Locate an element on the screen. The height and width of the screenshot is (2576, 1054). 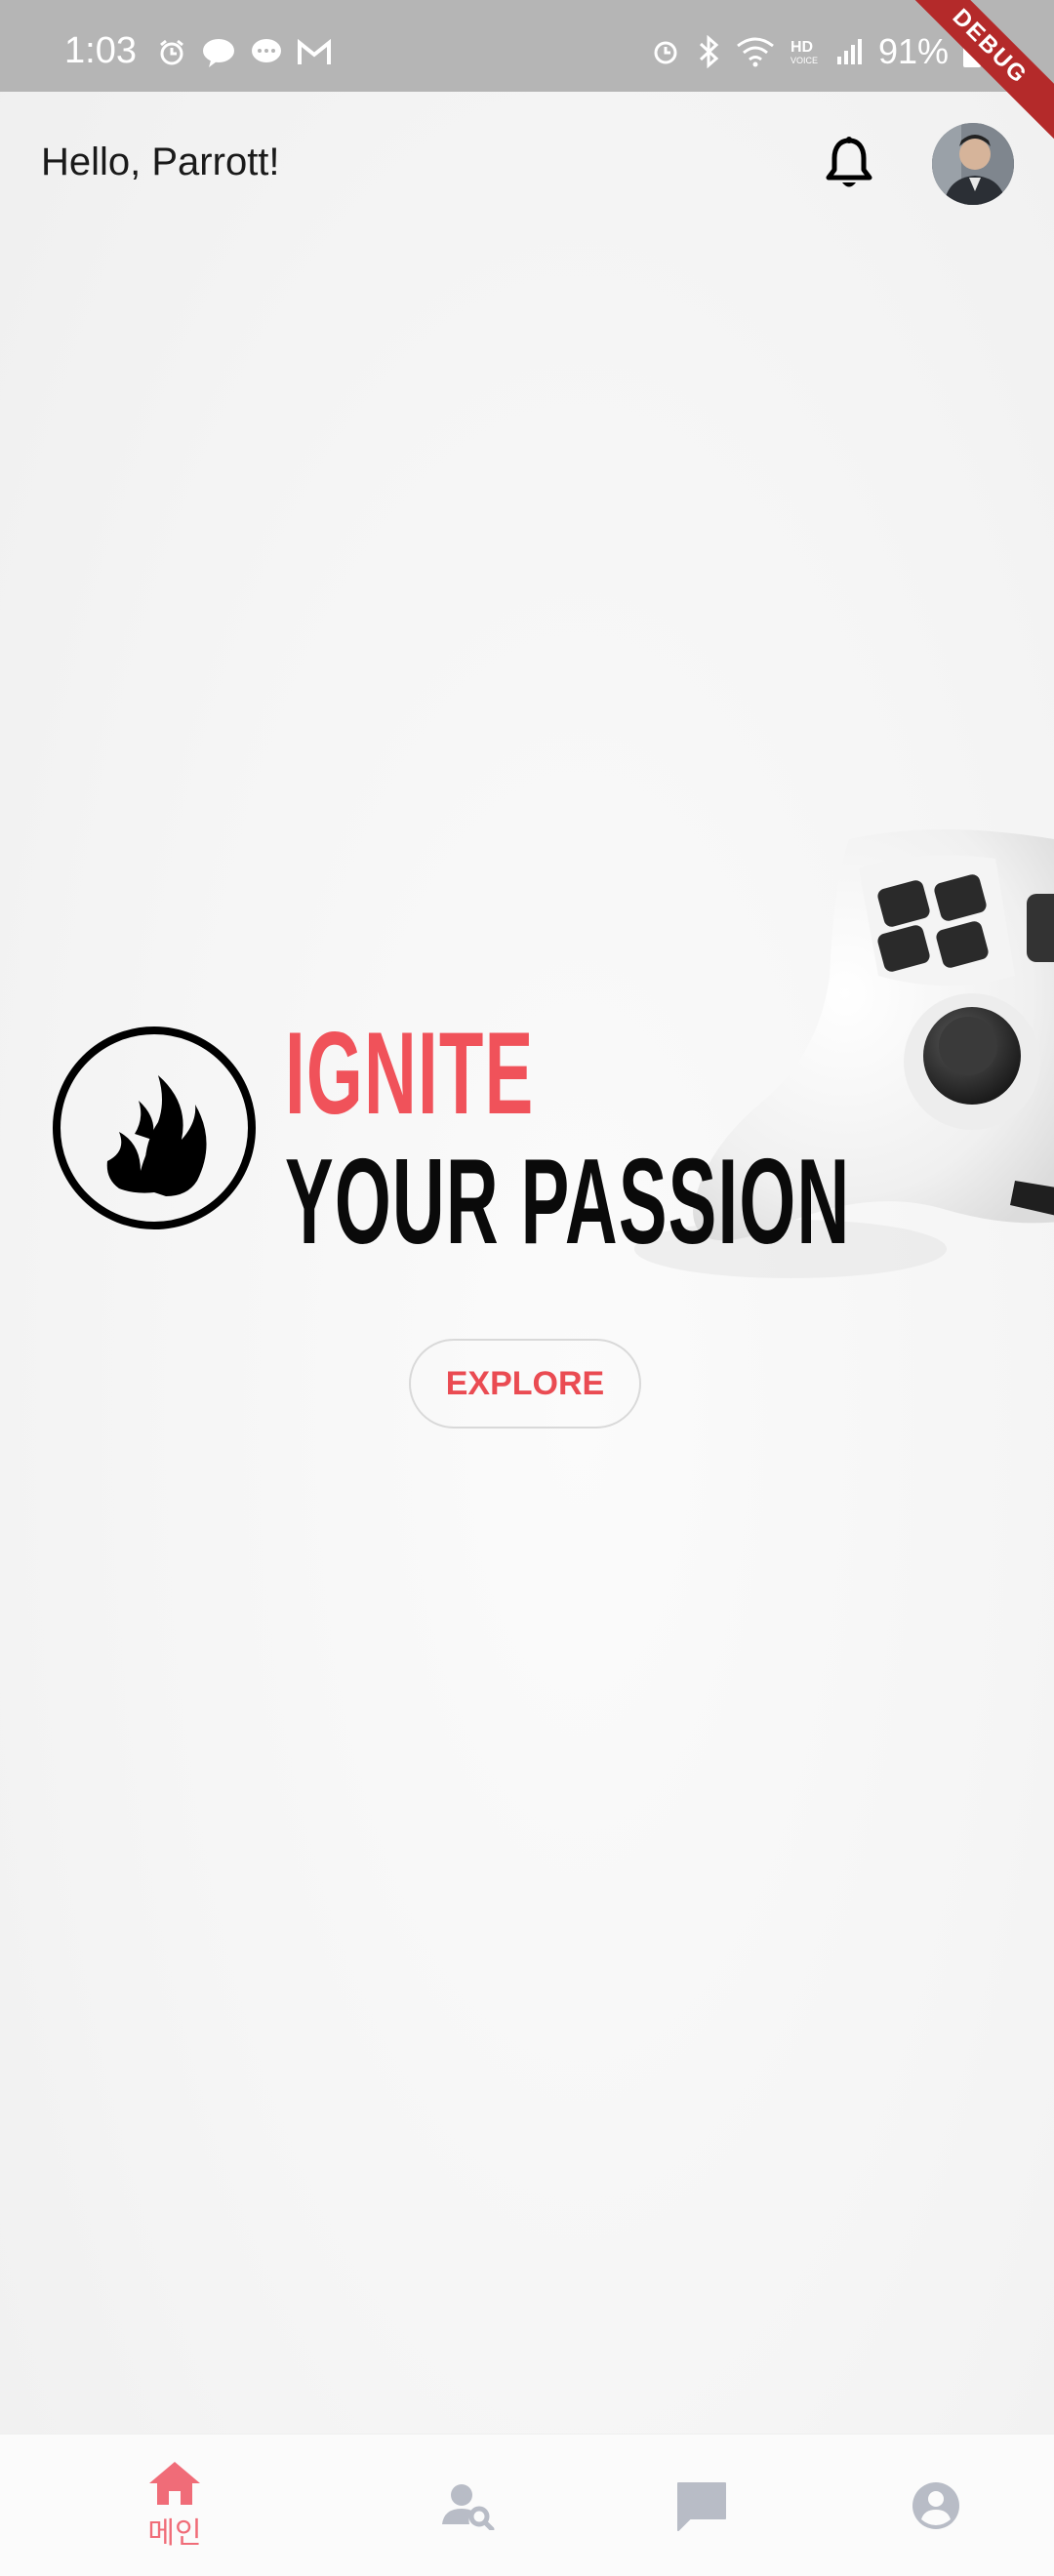
svg-text: HD is located at coordinates (801, 47).